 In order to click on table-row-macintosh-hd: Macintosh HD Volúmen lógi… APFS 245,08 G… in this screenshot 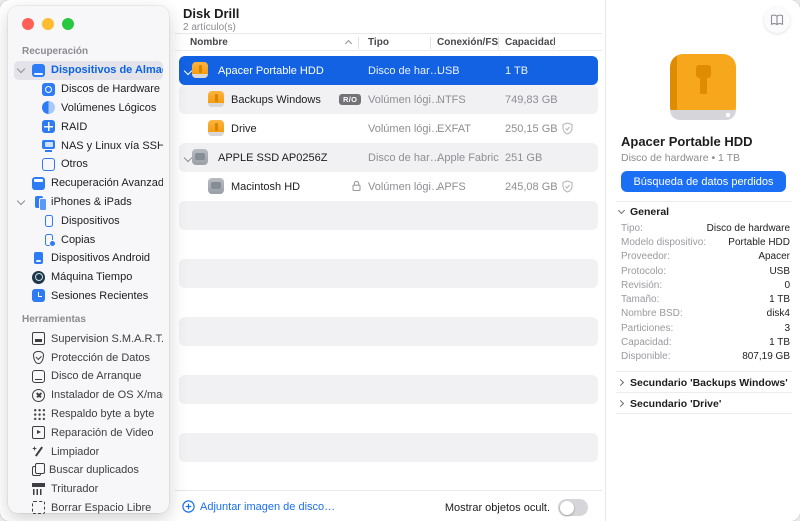, I will do `click(388, 186)`.